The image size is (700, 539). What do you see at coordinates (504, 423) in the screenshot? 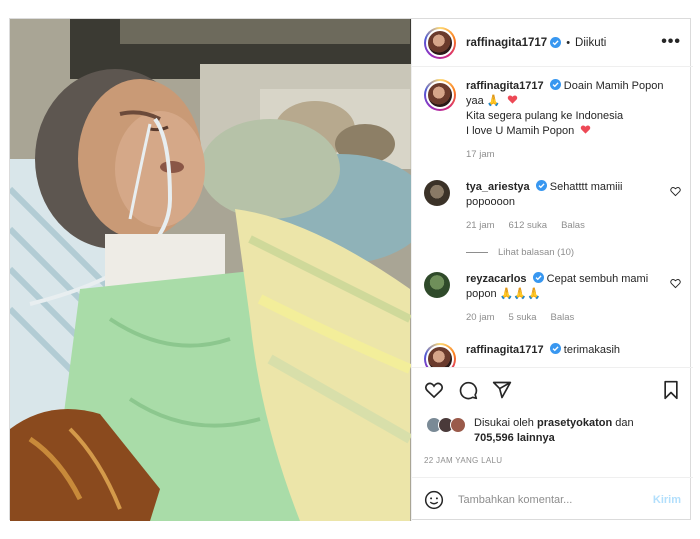
I see `likes-prefix: Disukai oleh` at bounding box center [504, 423].